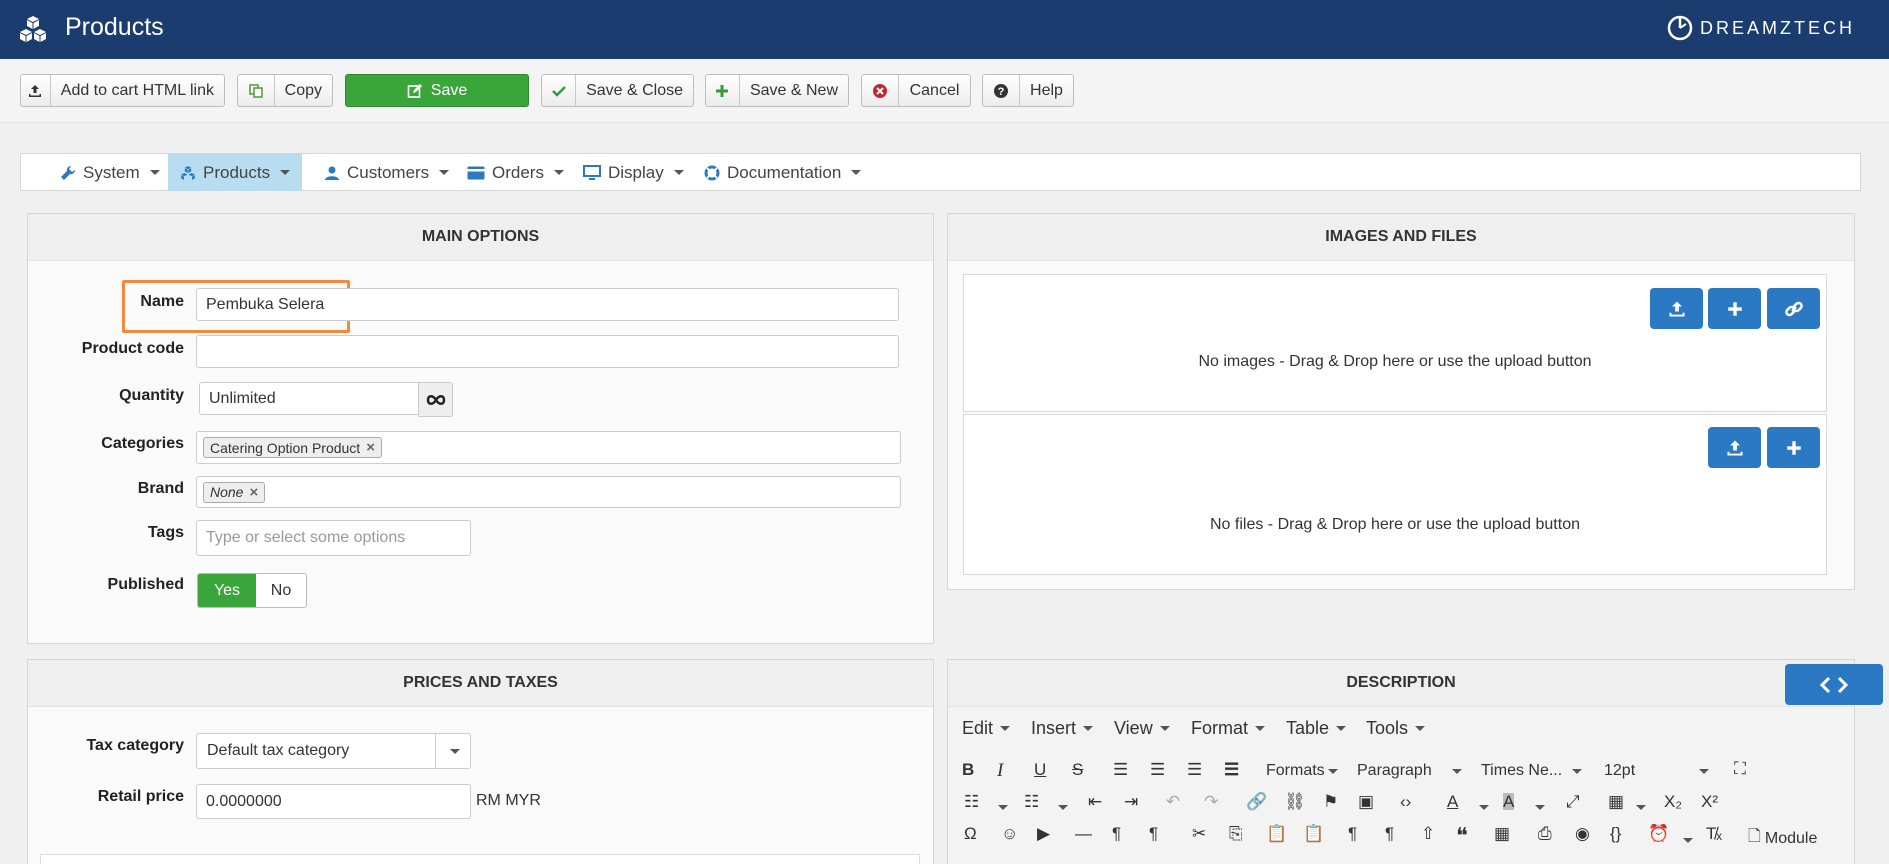 The width and height of the screenshot is (1889, 864). I want to click on template-icon: ▦, so click(1502, 833).